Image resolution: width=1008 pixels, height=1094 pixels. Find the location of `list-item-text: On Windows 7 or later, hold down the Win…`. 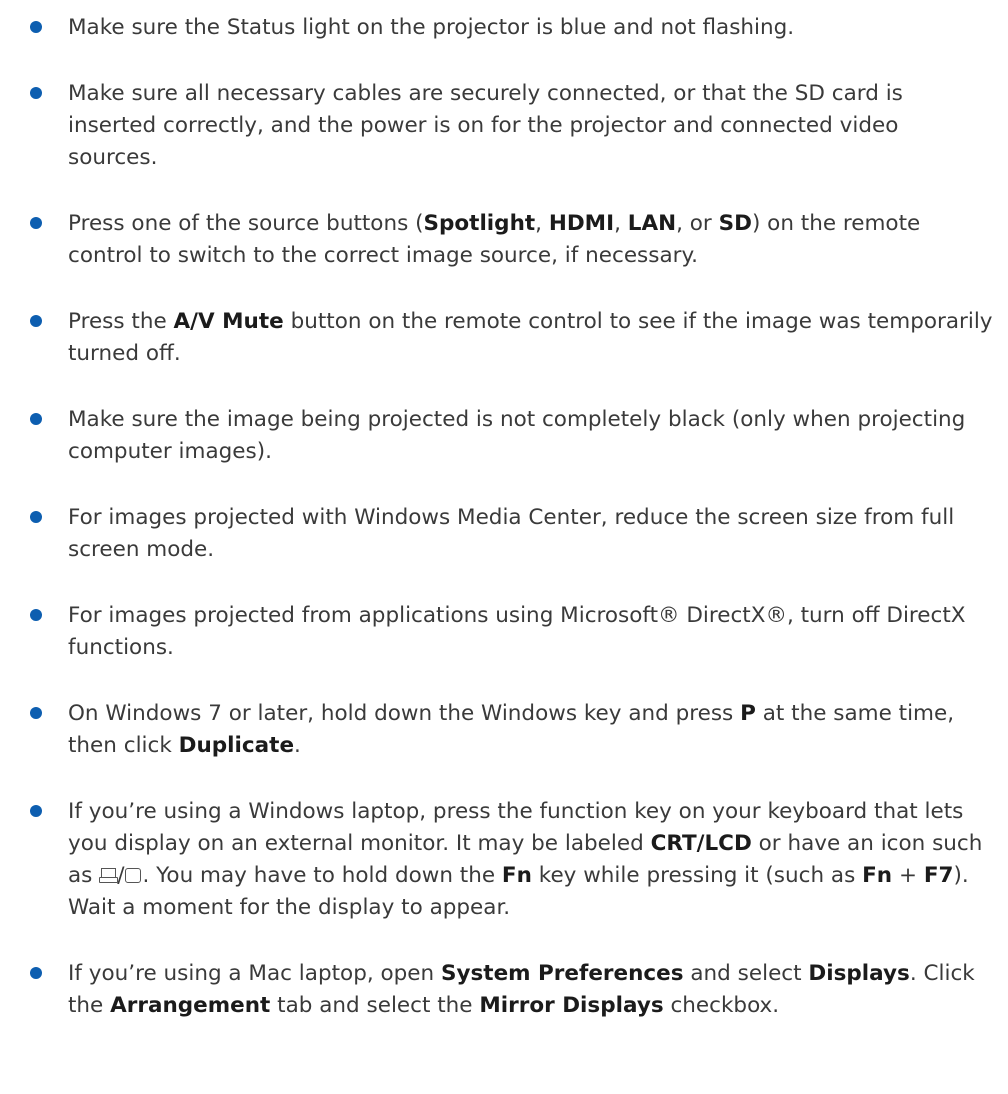

list-item-text: On Windows 7 or later, hold down the Win… is located at coordinates (511, 729).